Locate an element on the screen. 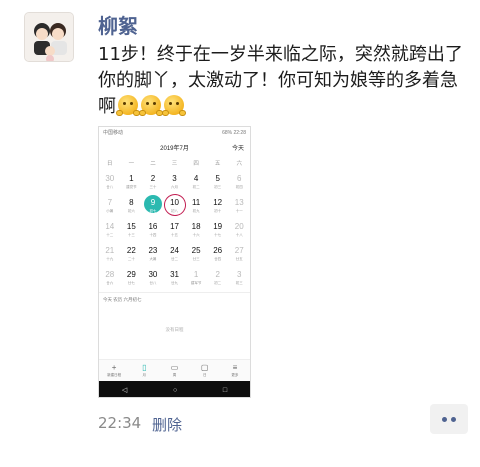  calendar-day-cell: 19 十七 is located at coordinates (218, 230).